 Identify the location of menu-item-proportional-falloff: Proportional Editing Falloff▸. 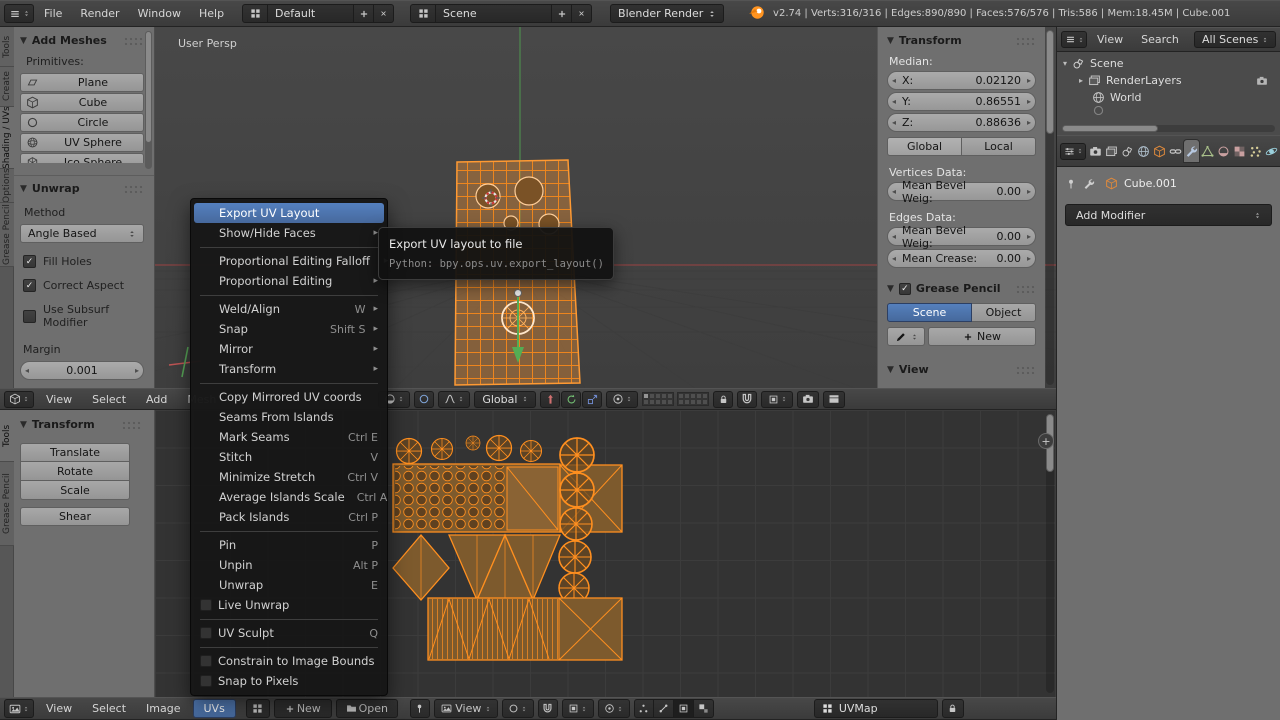
(289, 261).